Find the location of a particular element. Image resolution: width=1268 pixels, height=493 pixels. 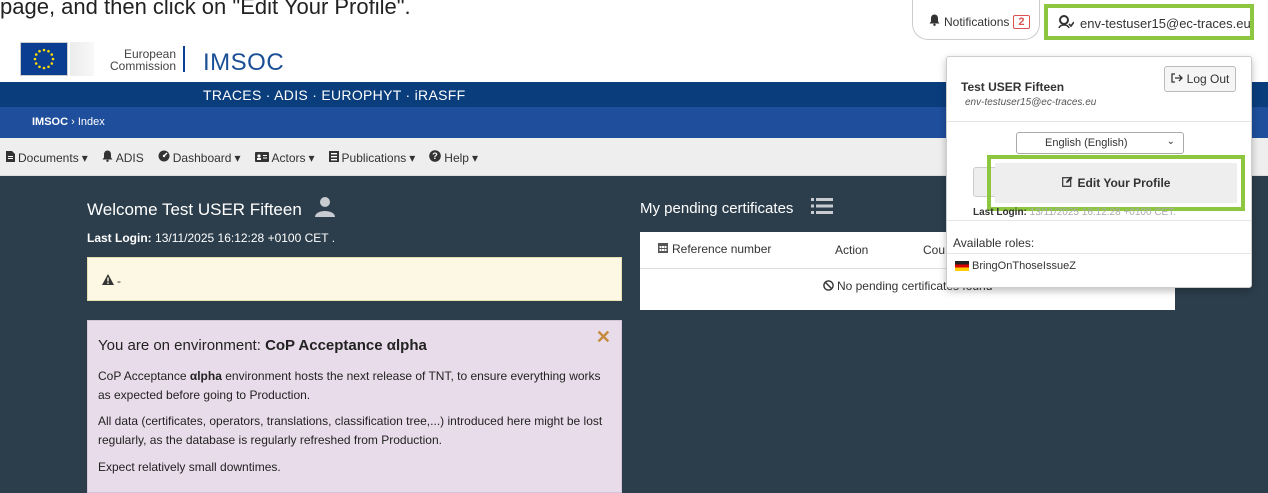

environment-title-prefix: You are on environment: is located at coordinates (179, 345).